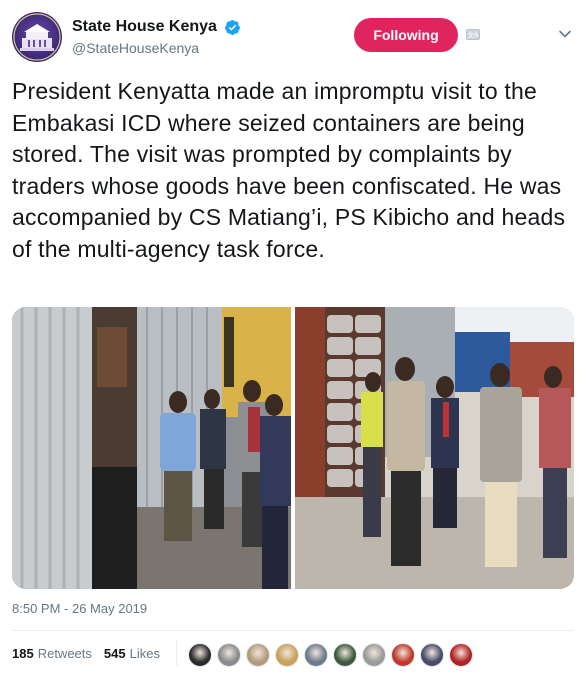 The height and width of the screenshot is (676, 586). I want to click on liker-avatars, so click(333, 655).